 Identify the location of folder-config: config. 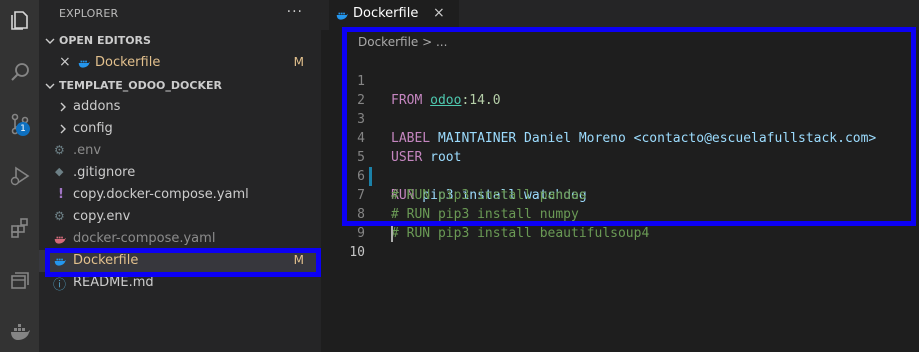
(180, 129).